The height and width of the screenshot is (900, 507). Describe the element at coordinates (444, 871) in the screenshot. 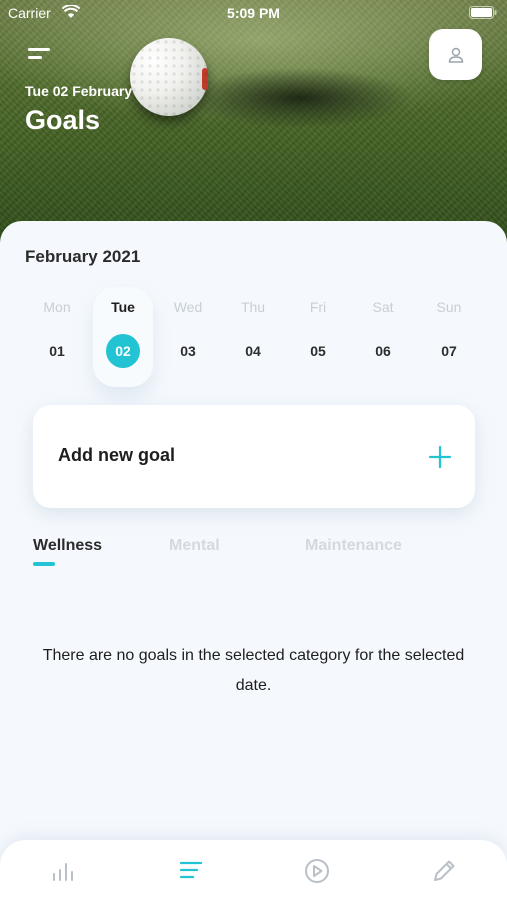

I see `pencil-icon` at that location.